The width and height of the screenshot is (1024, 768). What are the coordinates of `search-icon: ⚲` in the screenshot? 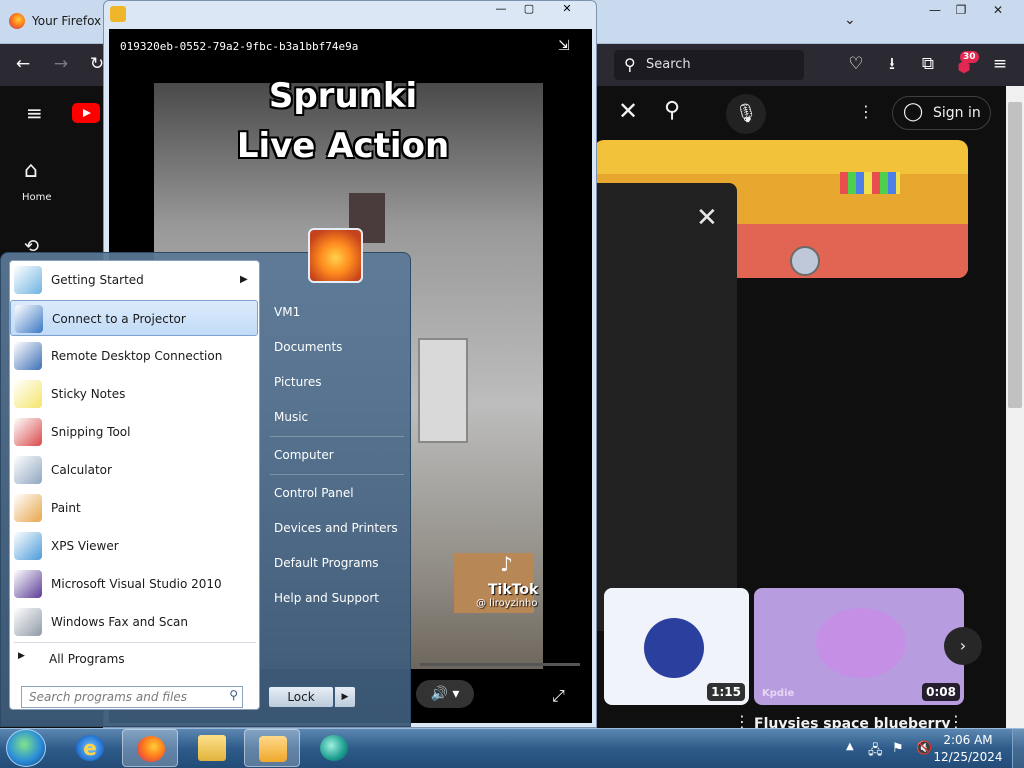 It's located at (630, 64).